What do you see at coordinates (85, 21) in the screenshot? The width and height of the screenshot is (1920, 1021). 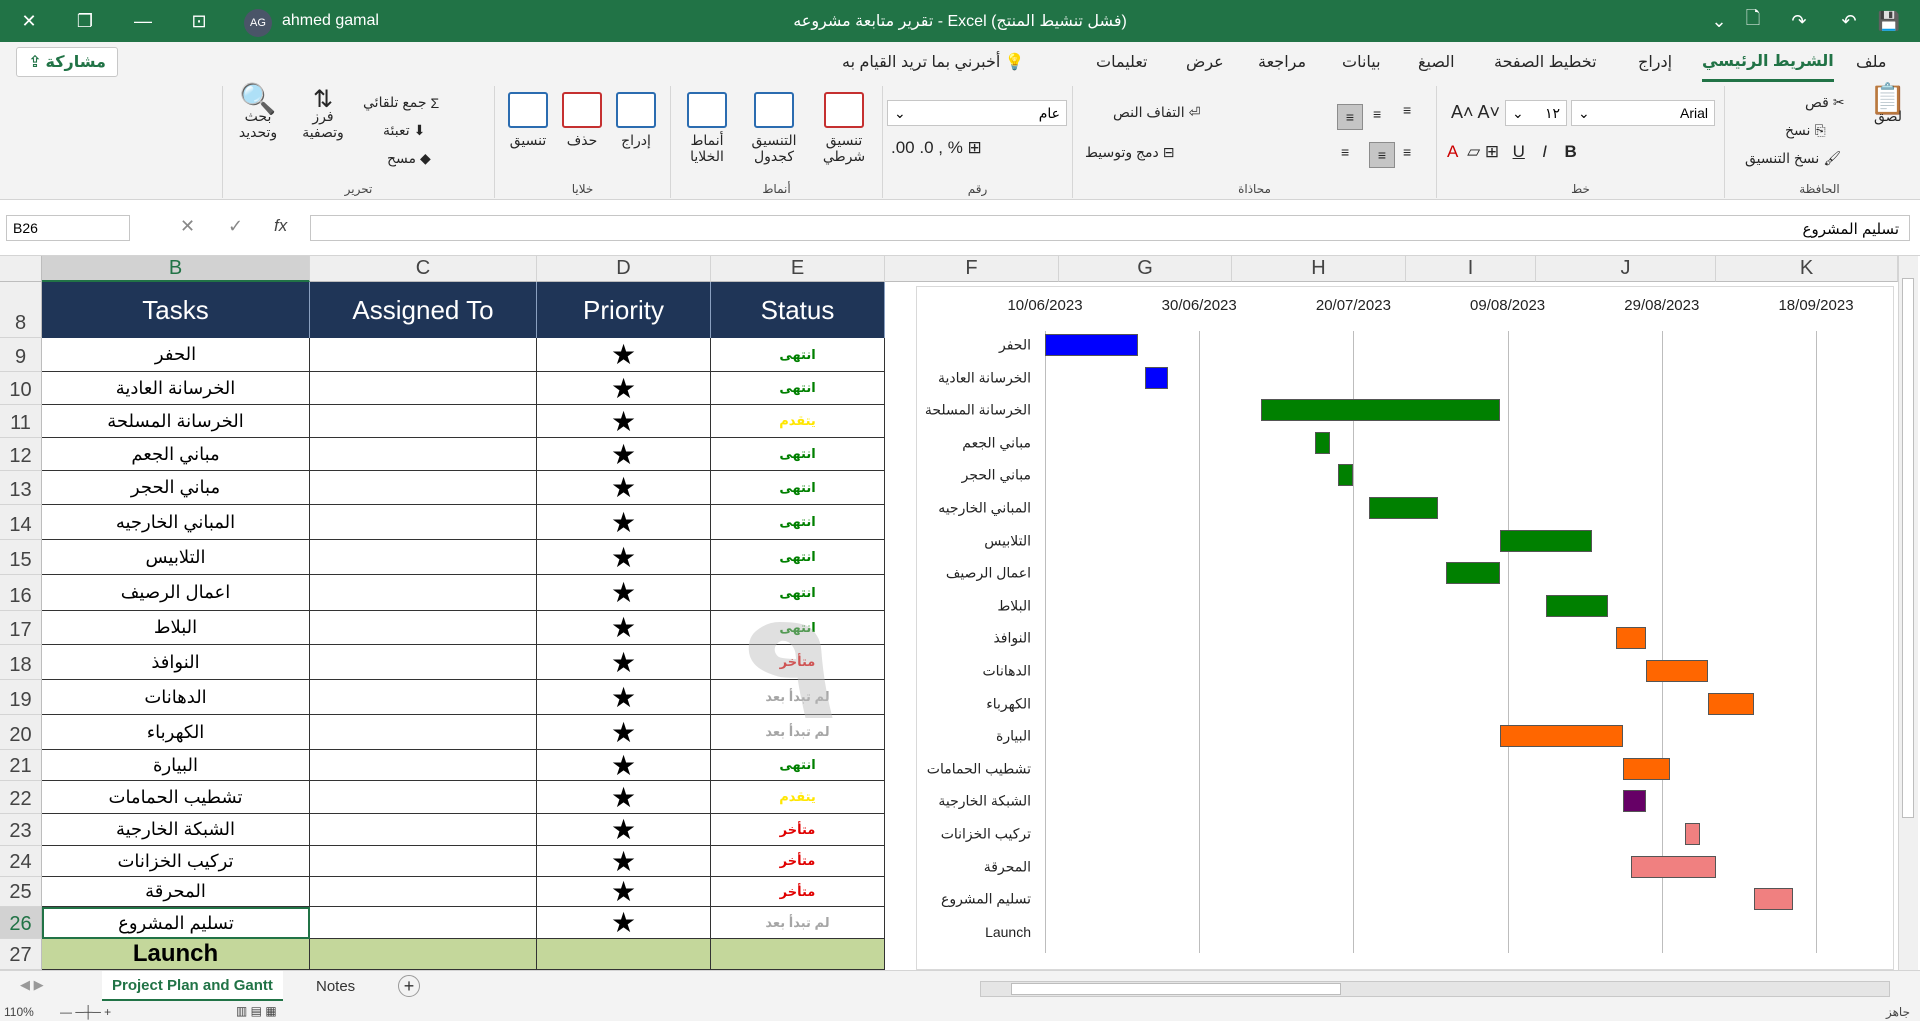 I see `restore-icon: ❐` at bounding box center [85, 21].